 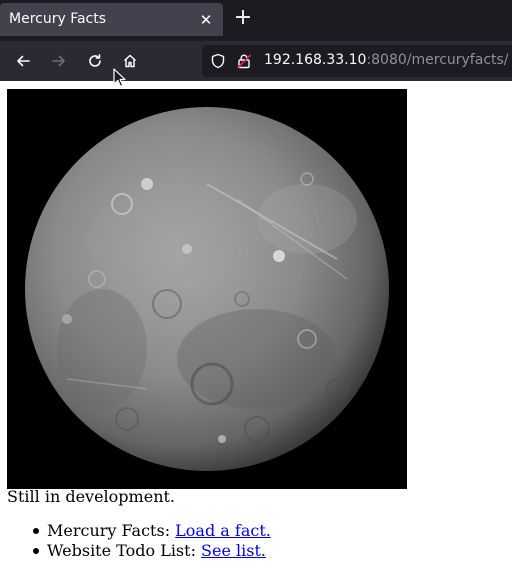 I want to click on back-arrow-icon, so click(x=23, y=61).